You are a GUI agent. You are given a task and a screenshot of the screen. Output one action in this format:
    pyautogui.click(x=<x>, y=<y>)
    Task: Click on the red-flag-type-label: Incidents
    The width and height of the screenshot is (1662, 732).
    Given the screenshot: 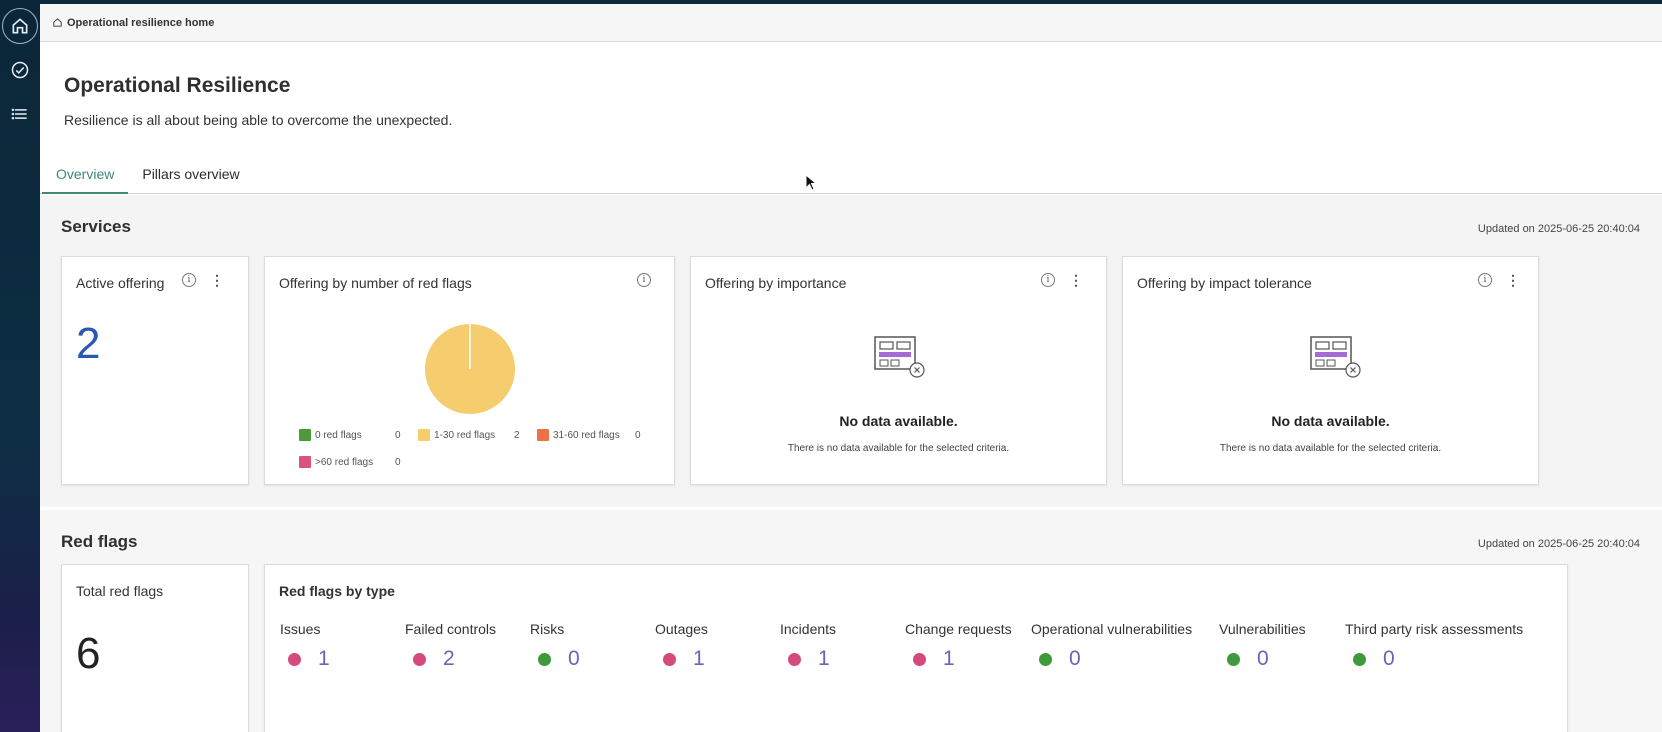 What is the action you would take?
    pyautogui.click(x=808, y=629)
    